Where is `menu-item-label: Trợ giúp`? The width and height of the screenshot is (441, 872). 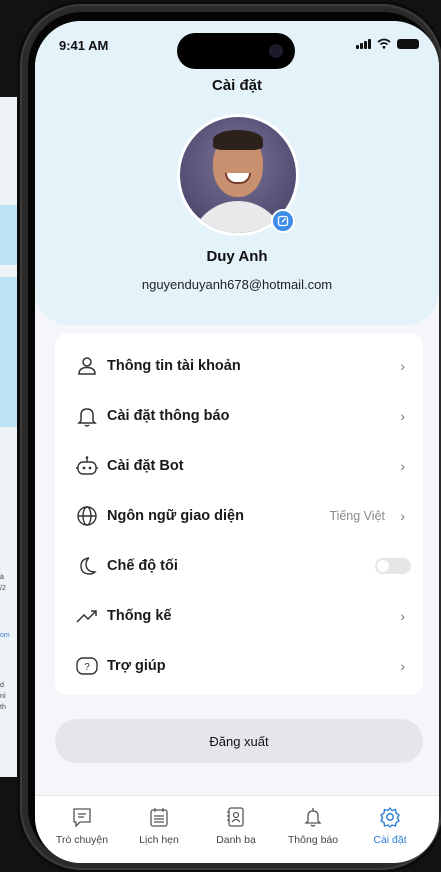
menu-item-label: Trợ giúp is located at coordinates (136, 666).